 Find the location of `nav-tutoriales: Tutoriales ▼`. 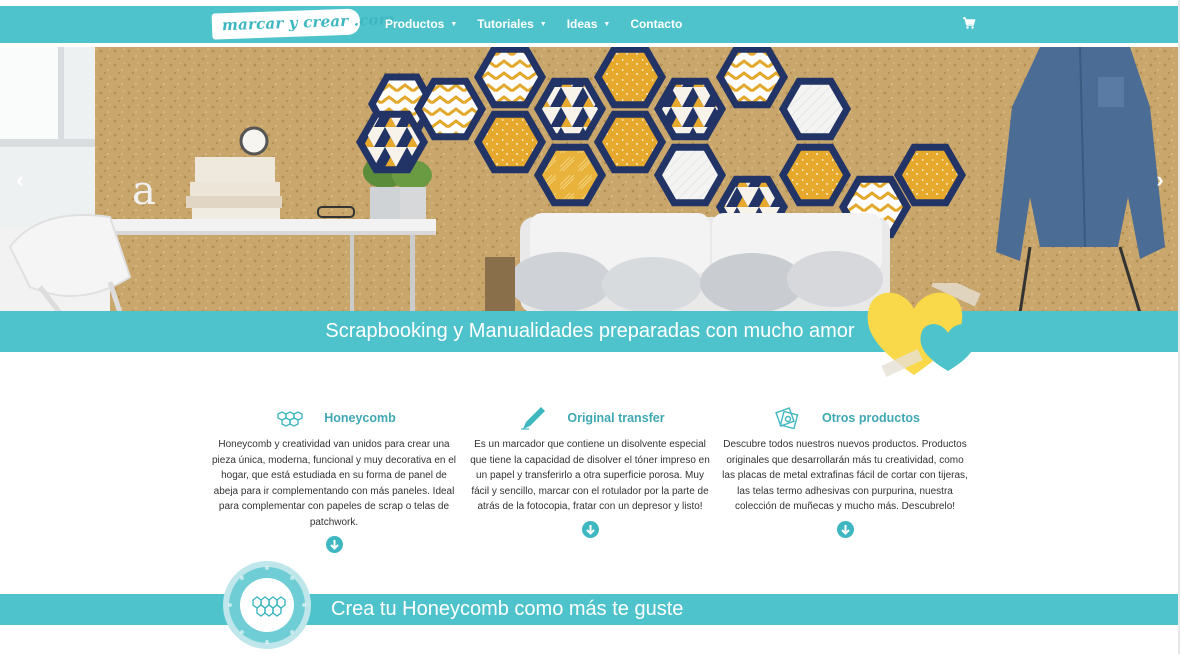

nav-tutoriales: Tutoriales ▼ is located at coordinates (511, 24).